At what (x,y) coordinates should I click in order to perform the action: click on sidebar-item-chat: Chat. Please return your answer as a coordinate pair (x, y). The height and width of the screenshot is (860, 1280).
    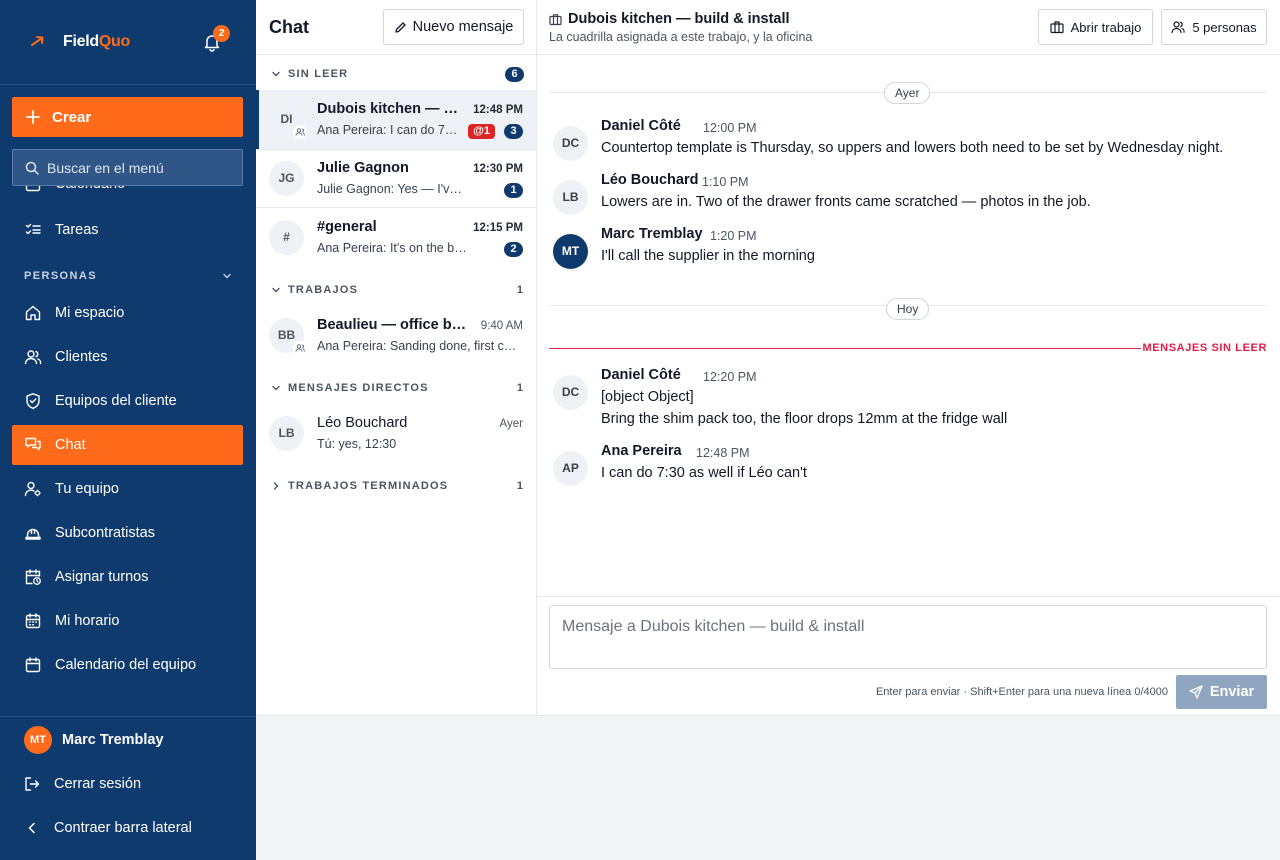
    Looking at the image, I should click on (127, 445).